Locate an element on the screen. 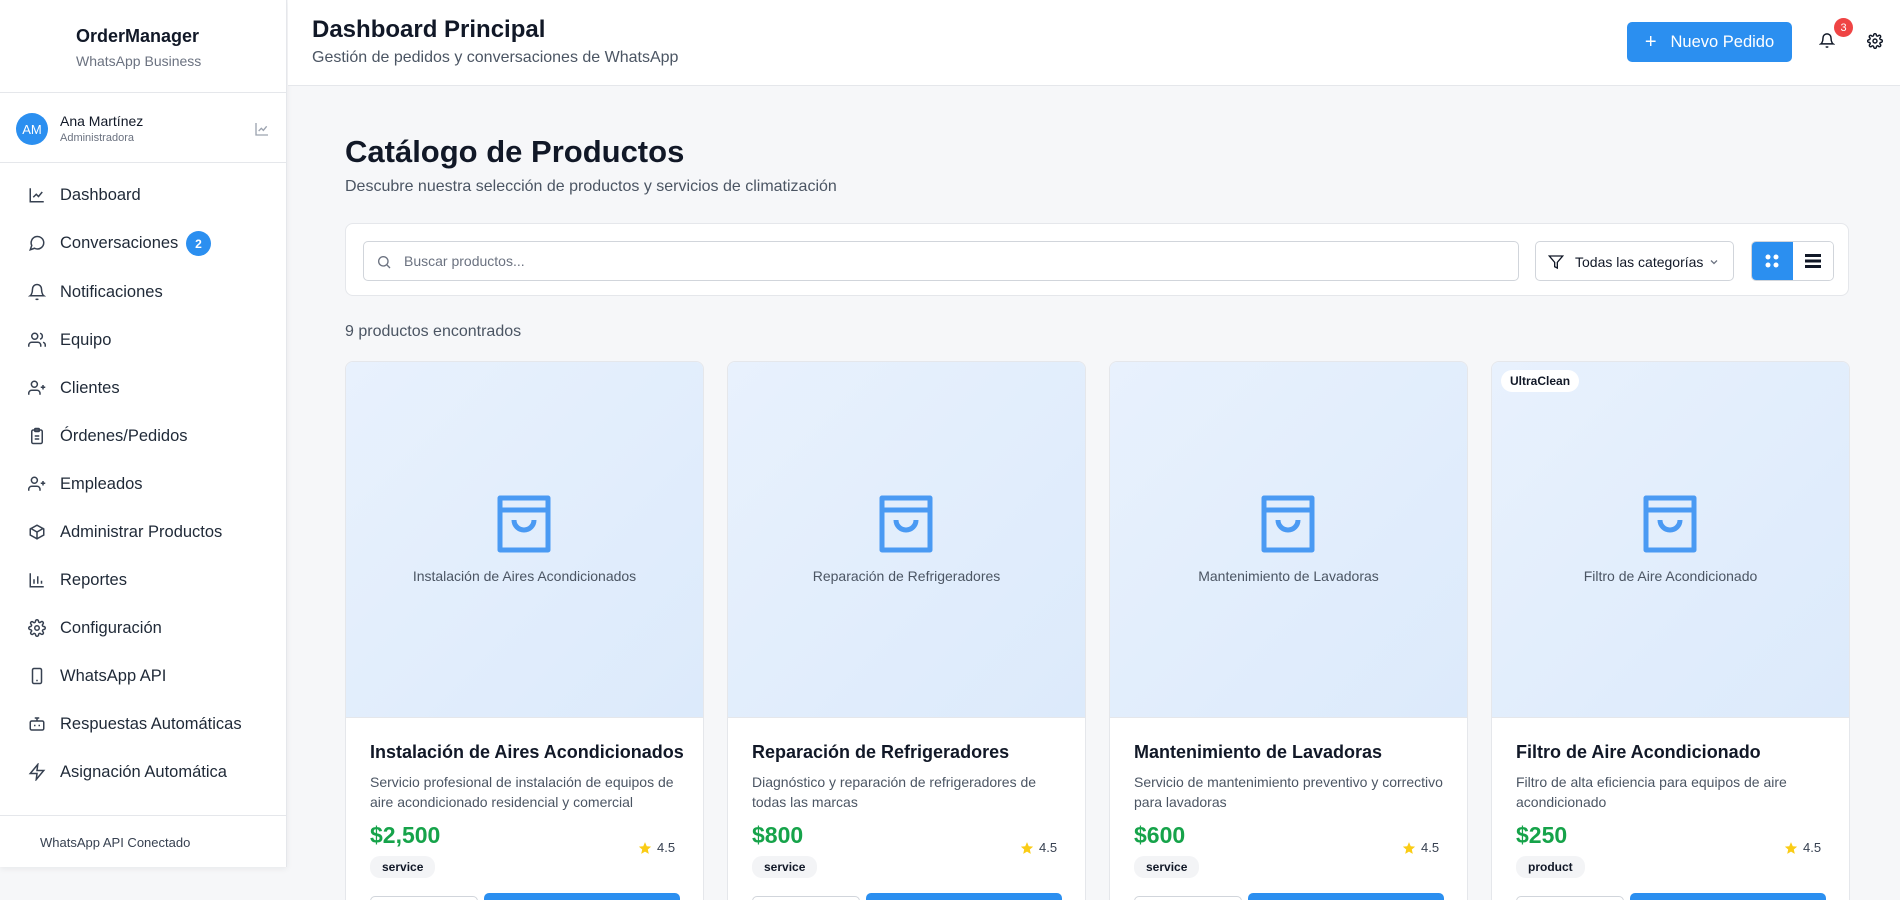 The width and height of the screenshot is (1900, 900). connection-status: WhatsApp API Conectado is located at coordinates (143, 841).